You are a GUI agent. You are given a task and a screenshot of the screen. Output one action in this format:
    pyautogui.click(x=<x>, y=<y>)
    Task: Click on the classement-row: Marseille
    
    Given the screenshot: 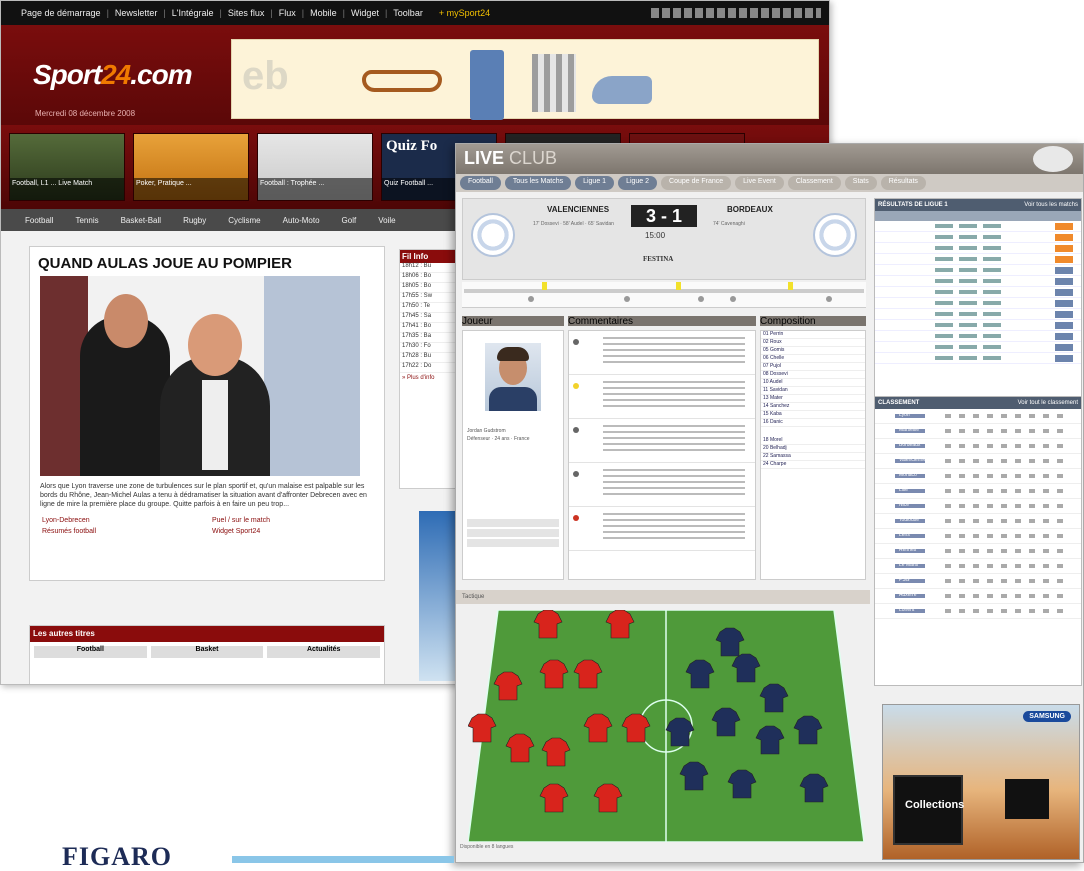 What is the action you would take?
    pyautogui.click(x=978, y=431)
    